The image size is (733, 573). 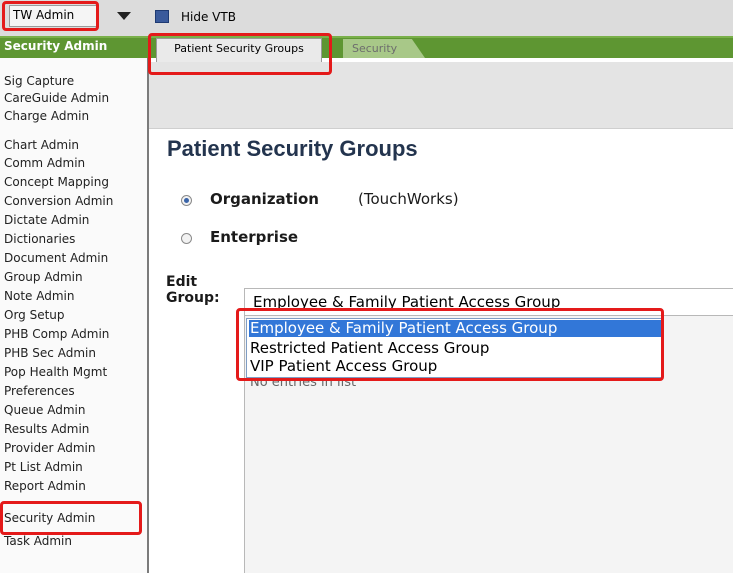 What do you see at coordinates (46, 116) in the screenshot?
I see `sidebar-item-charge-admin: Charge Admin` at bounding box center [46, 116].